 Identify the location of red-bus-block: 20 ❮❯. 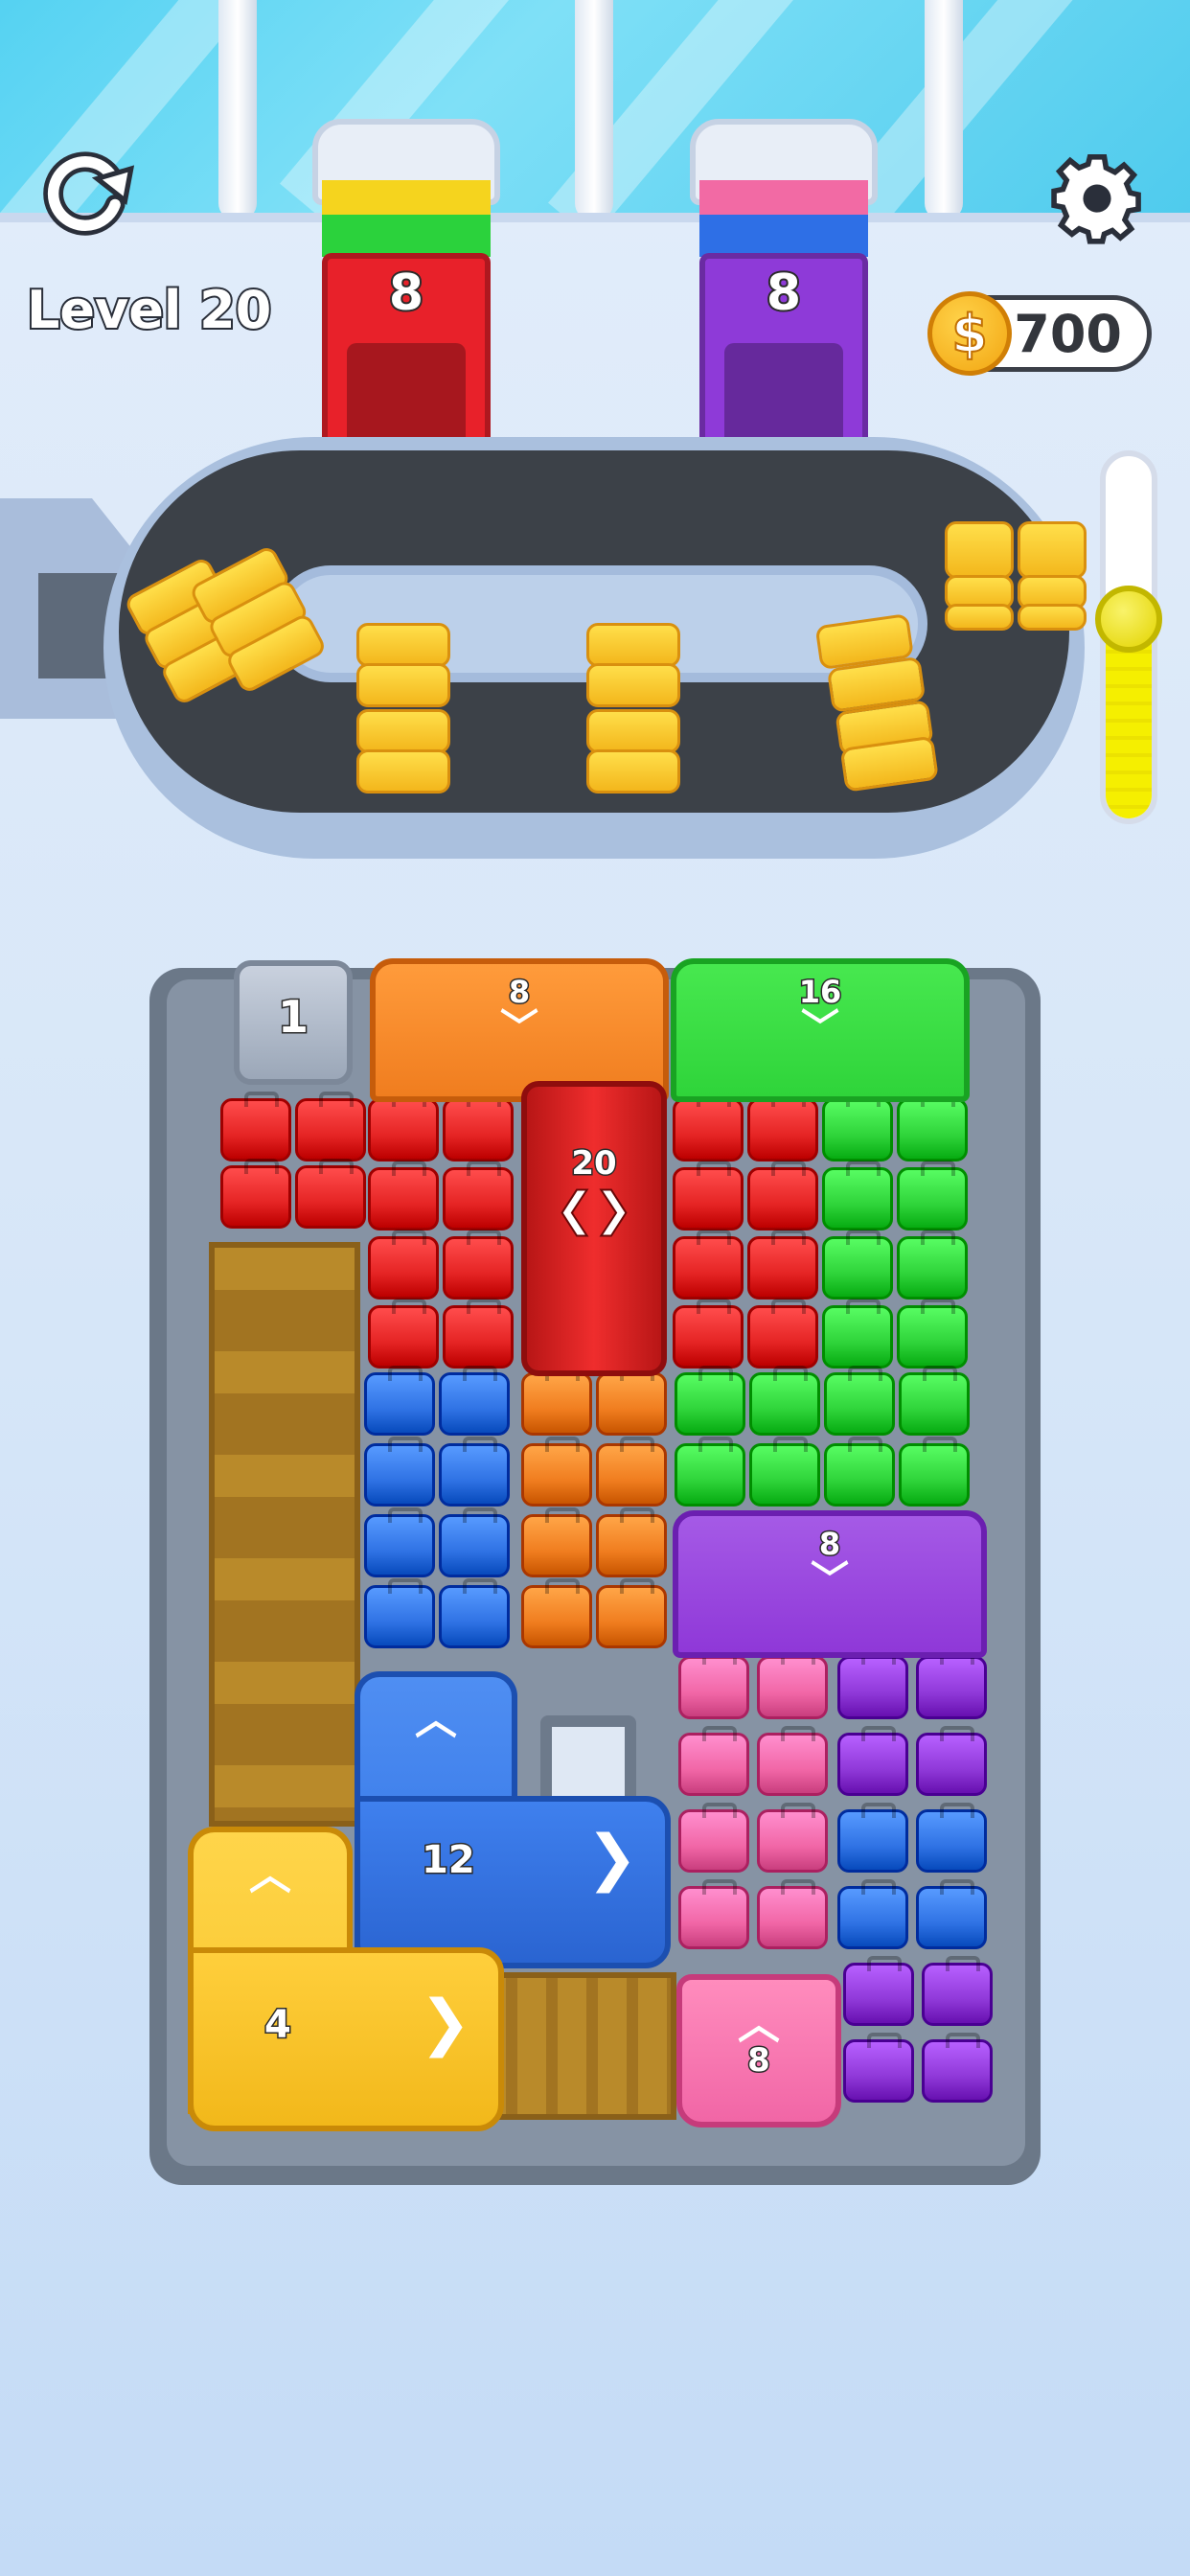
(594, 1228).